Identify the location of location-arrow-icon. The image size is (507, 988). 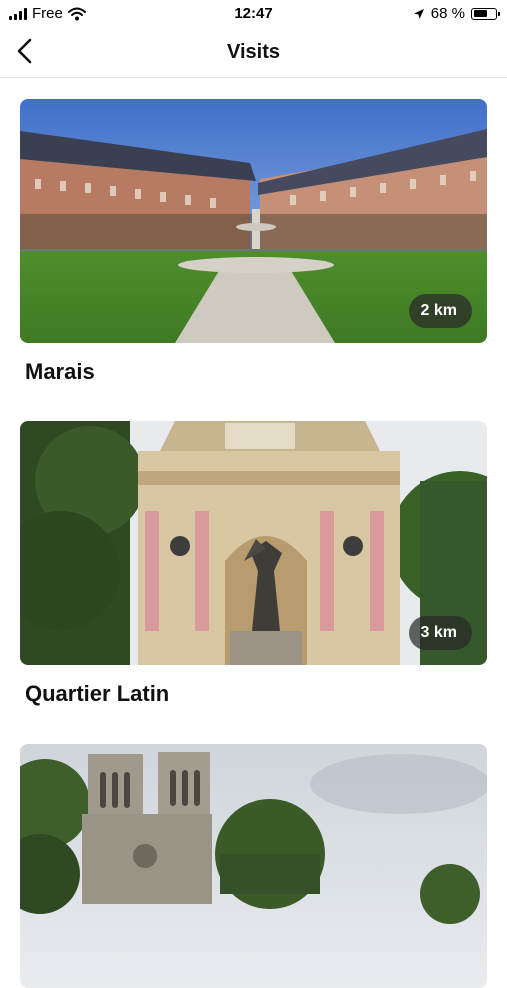
(418, 13).